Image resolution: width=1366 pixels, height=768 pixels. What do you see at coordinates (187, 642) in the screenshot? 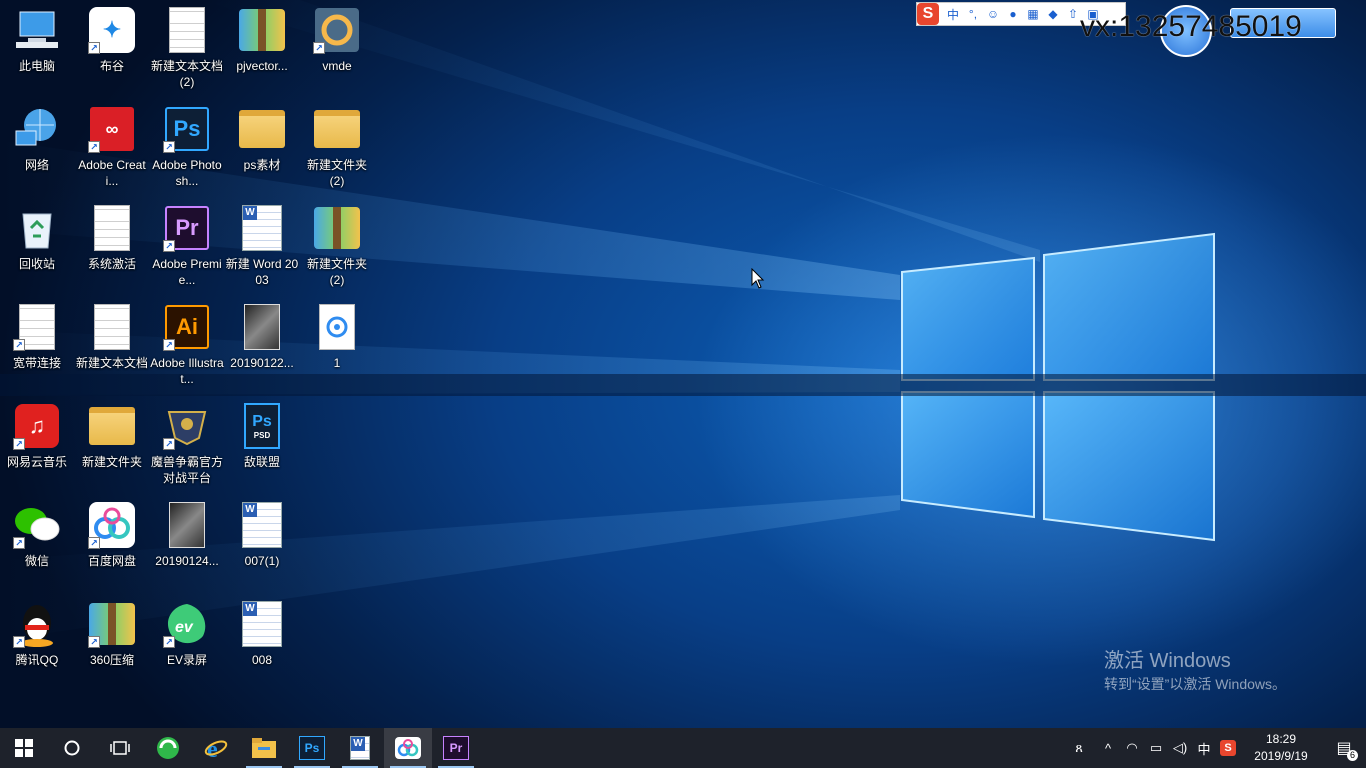
I see `desktop-icon: ev ↗ EV录屏` at bounding box center [187, 642].